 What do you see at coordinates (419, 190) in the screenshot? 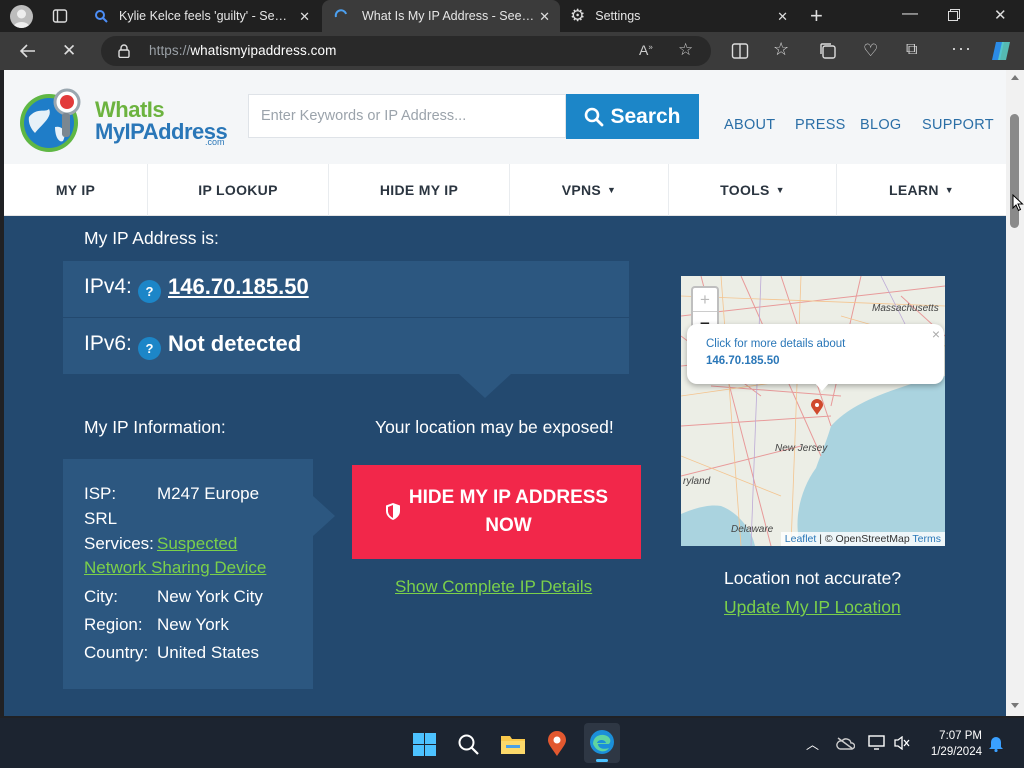
I see `nav-hide-my-ip: HIDE MY IP` at bounding box center [419, 190].